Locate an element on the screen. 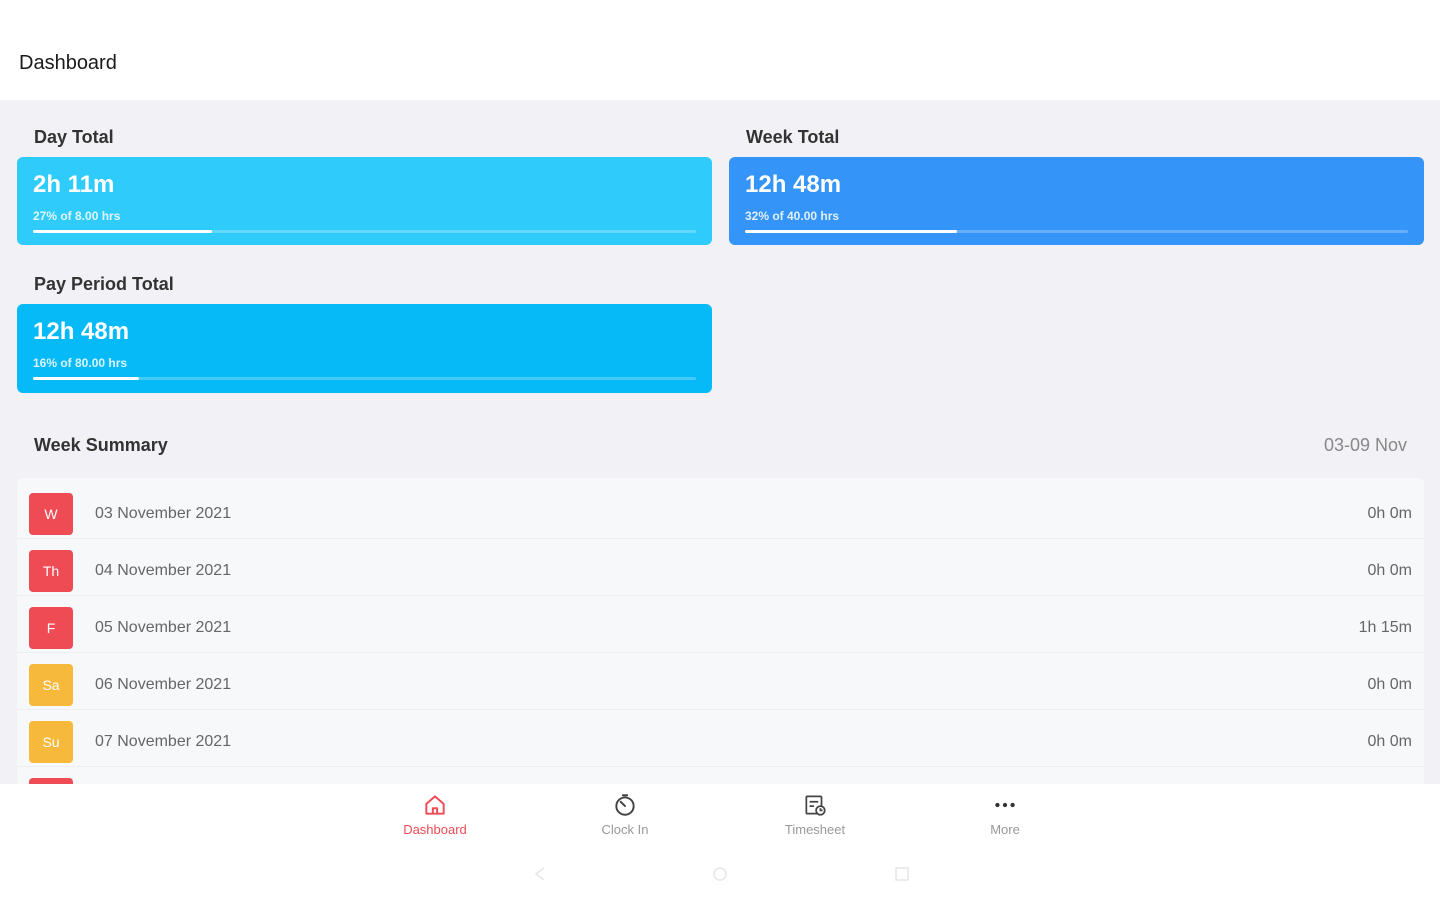 The image size is (1440, 900). nav-label: More is located at coordinates (1005, 829).